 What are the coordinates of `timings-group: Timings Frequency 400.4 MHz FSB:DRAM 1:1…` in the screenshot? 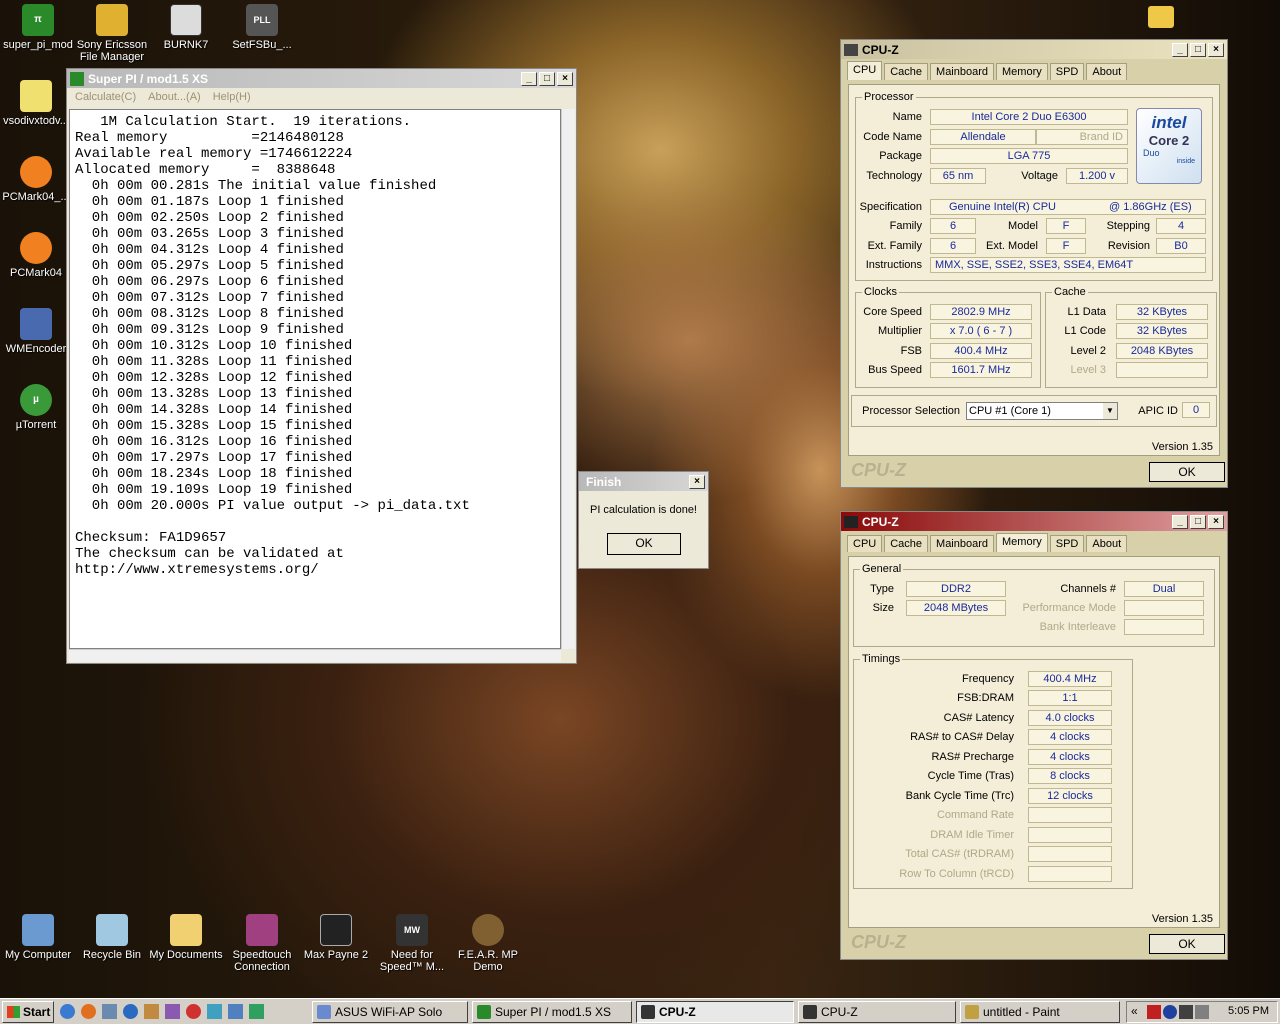 It's located at (993, 771).